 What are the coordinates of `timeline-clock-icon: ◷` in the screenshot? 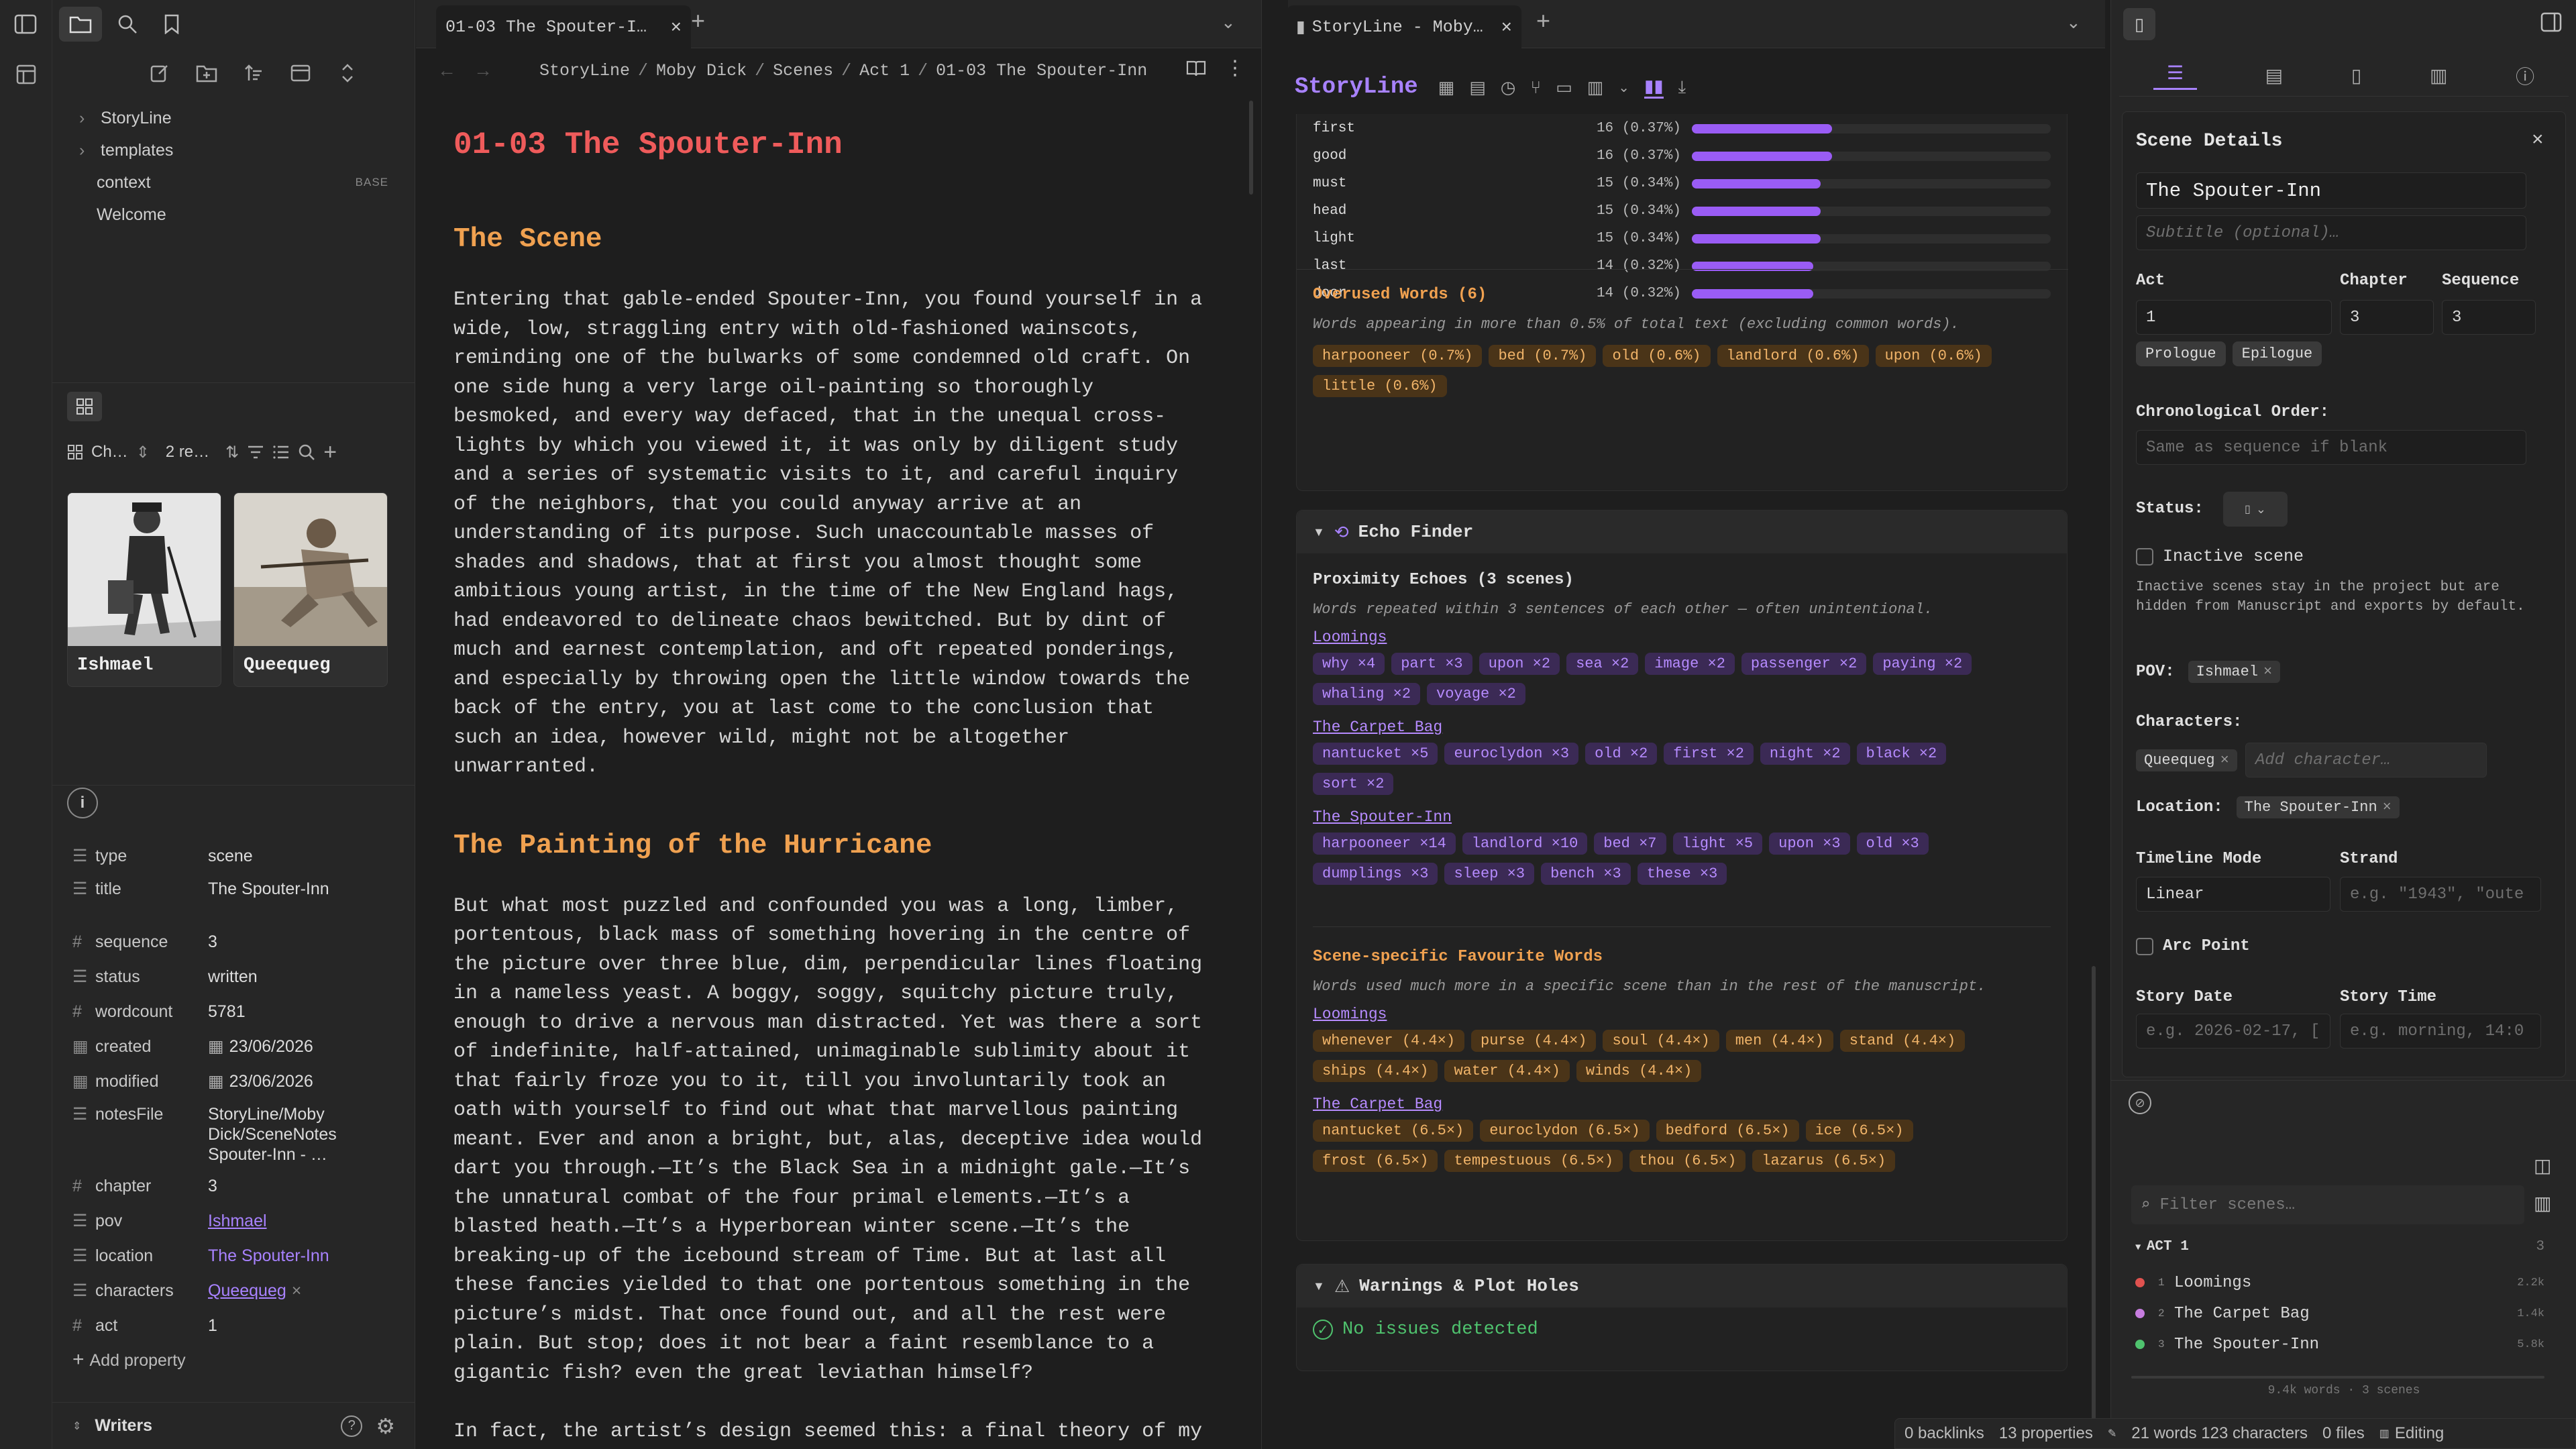 It's located at (1508, 87).